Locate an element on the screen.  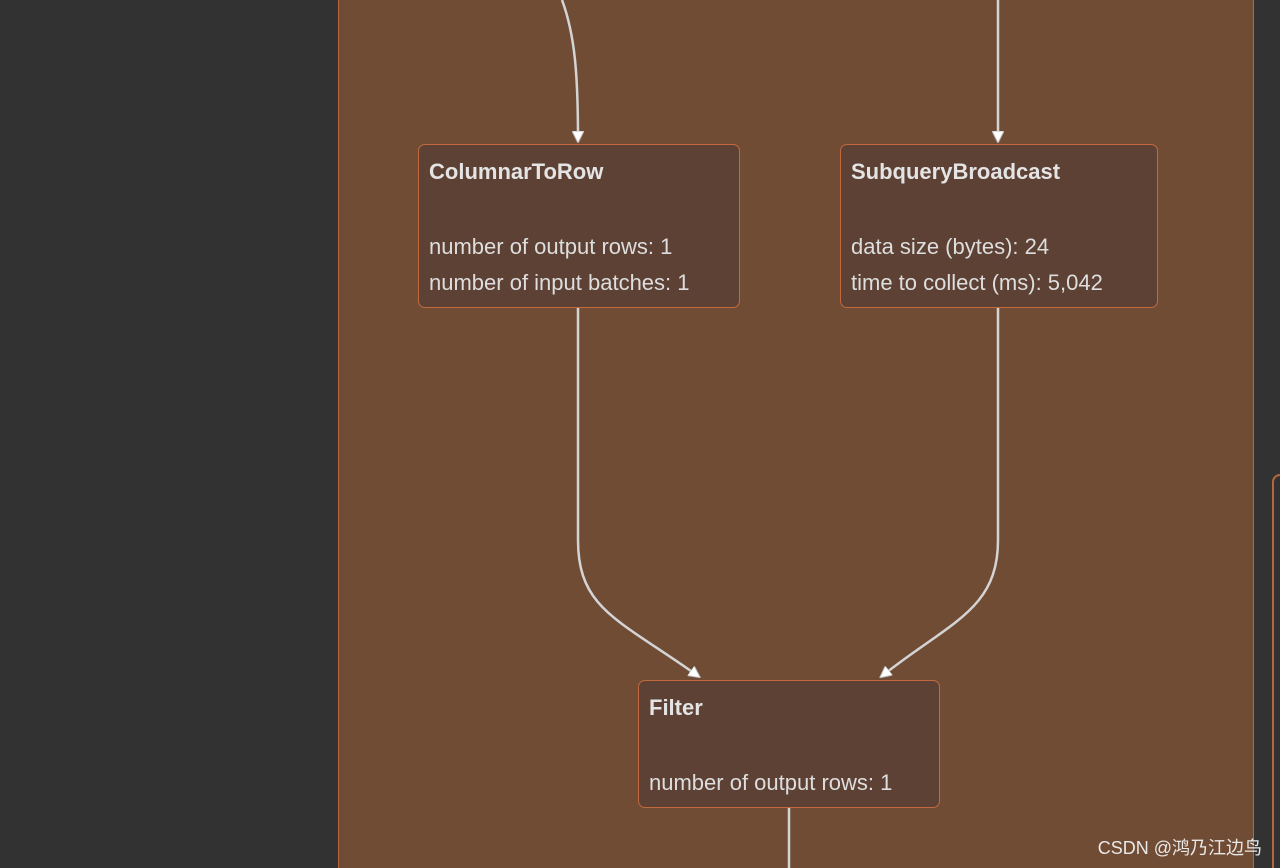
metric-data-size: data size (bytes): 24 is located at coordinates (950, 246).